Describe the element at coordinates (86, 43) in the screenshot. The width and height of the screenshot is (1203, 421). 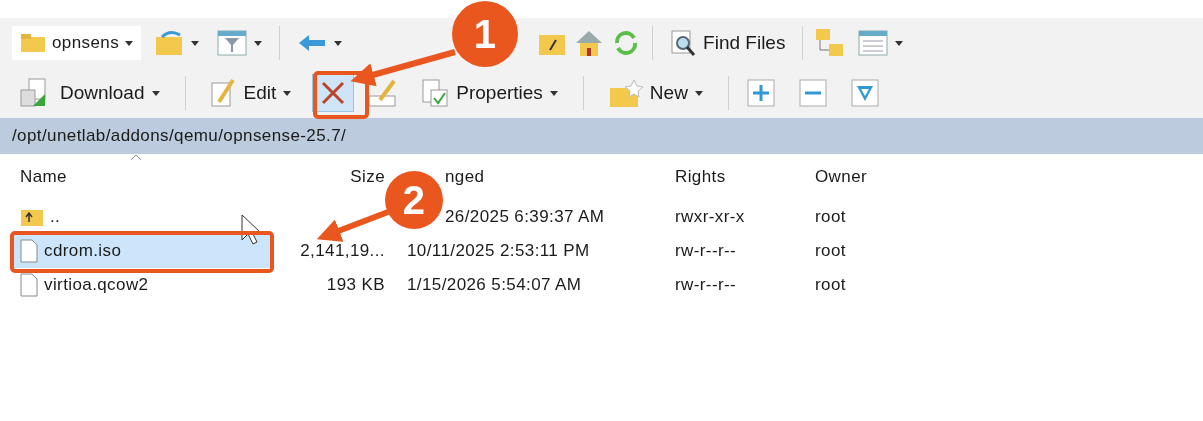
I see `location-text: opnsens` at that location.